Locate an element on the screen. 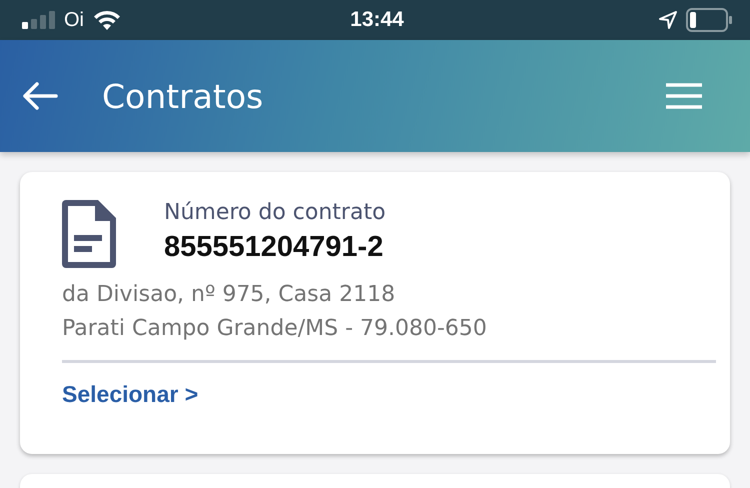  back-button is located at coordinates (40, 96).